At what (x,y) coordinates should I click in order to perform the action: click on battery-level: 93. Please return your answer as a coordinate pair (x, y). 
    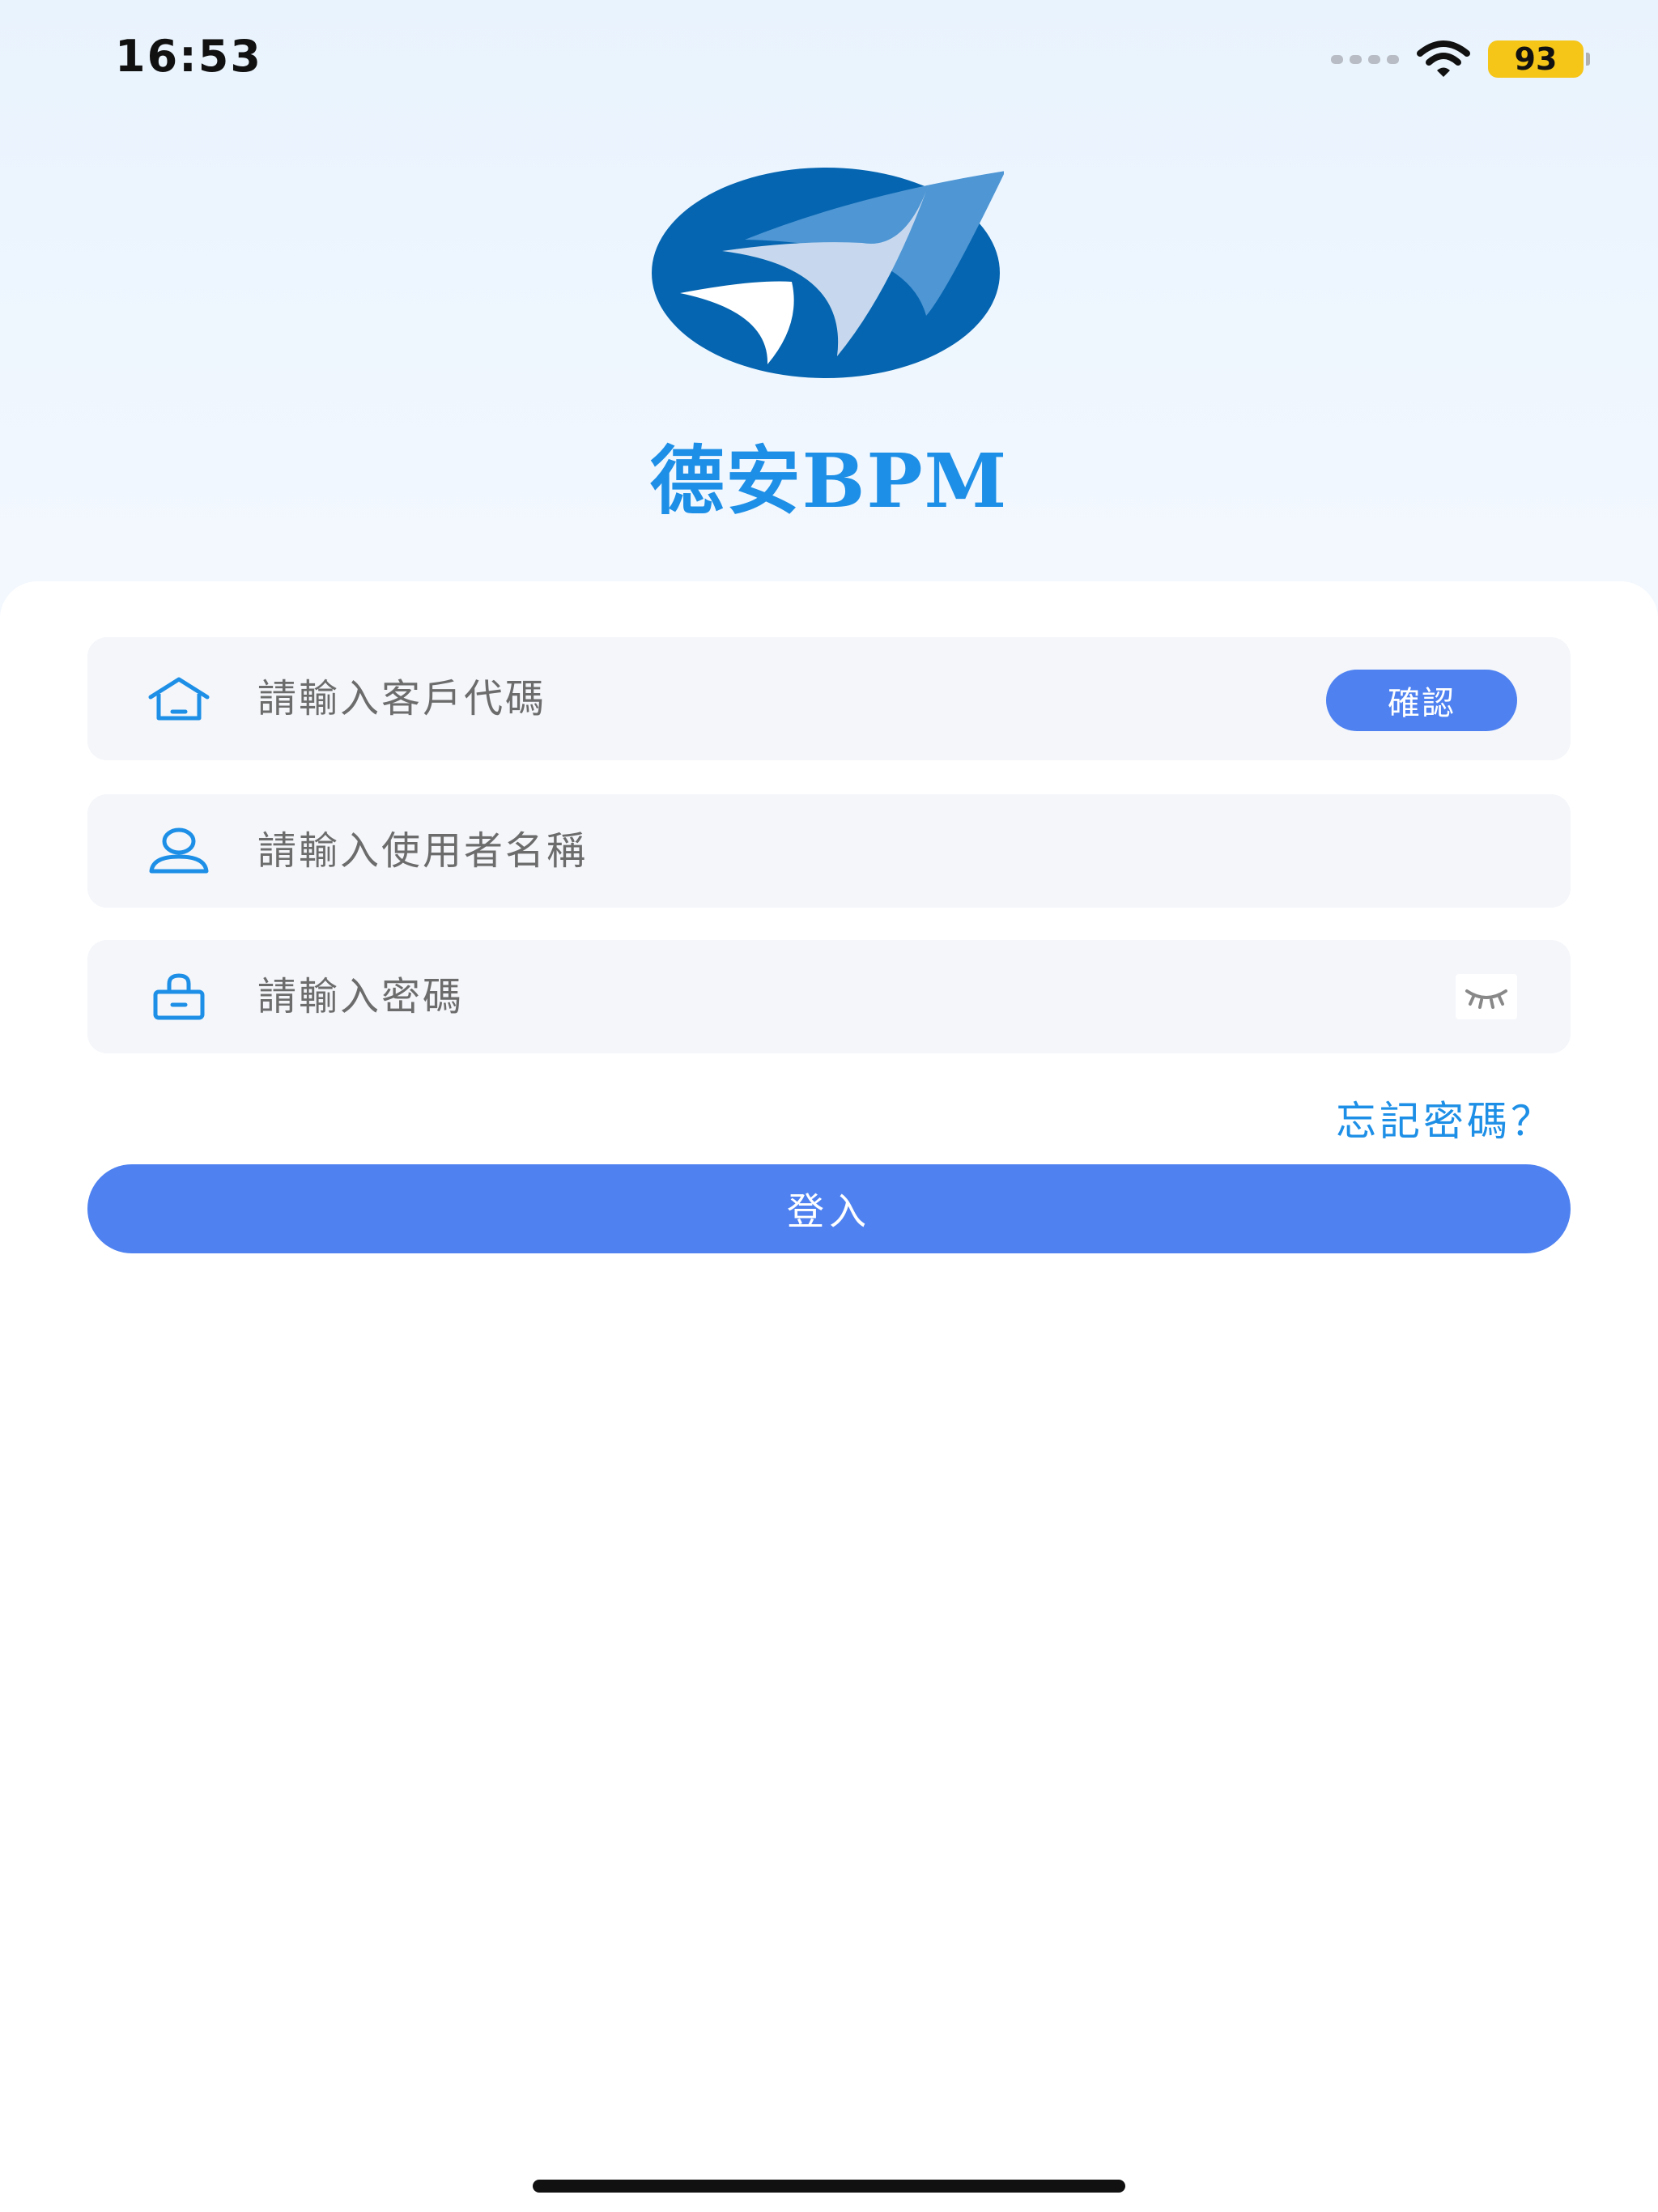
    Looking at the image, I should click on (1536, 59).